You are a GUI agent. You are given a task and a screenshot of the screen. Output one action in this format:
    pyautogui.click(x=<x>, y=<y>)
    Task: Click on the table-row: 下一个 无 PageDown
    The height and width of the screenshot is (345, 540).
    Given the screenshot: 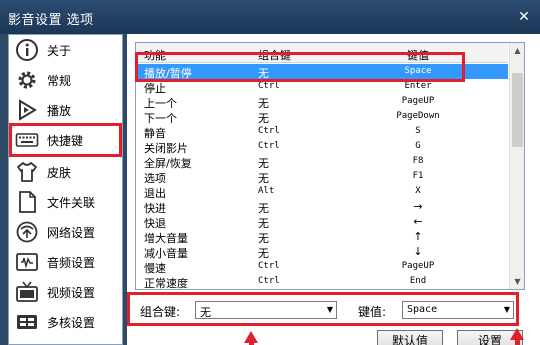 What is the action you would take?
    pyautogui.click(x=322, y=117)
    